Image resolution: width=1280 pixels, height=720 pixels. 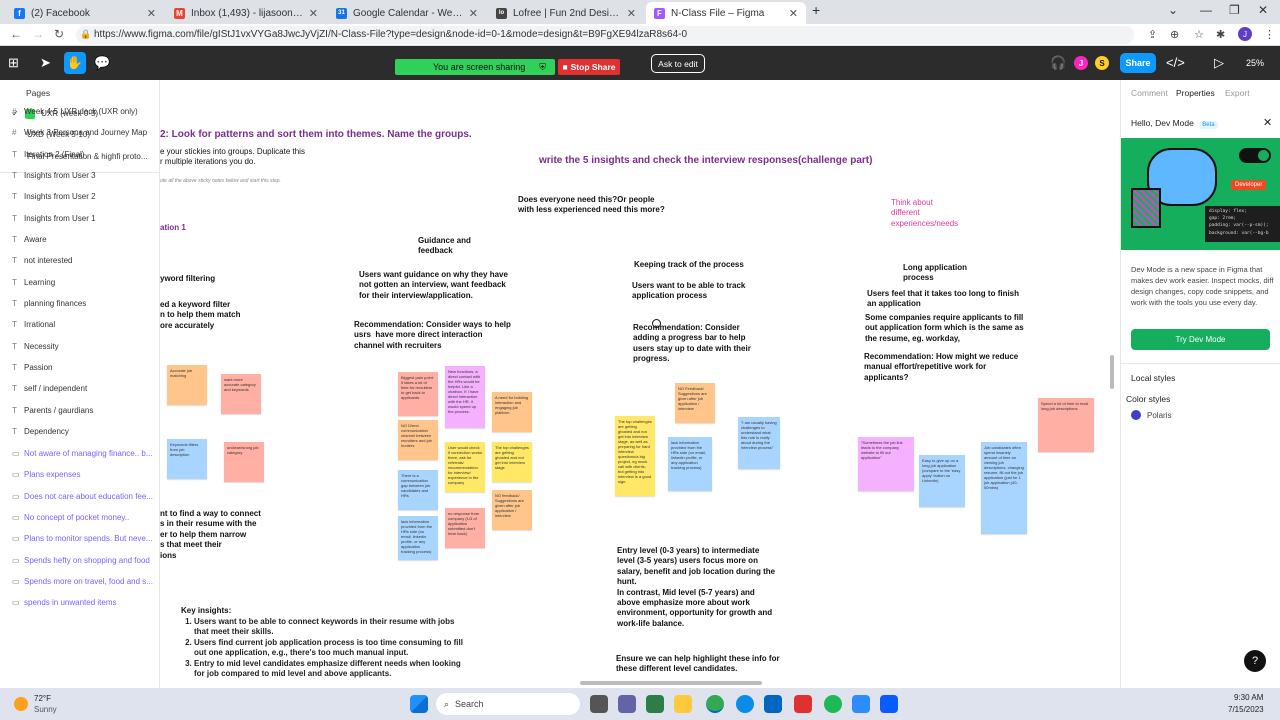 I want to click on comment-tool-icon: 💬, so click(x=102, y=63).